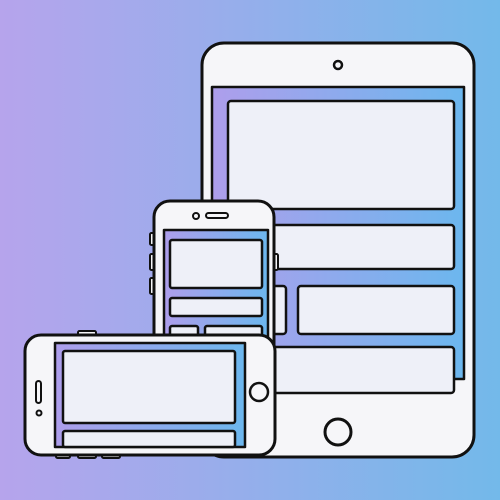 The width and height of the screenshot is (500, 500). What do you see at coordinates (196, 216) in the screenshot?
I see `phone-portrait-camera-icon` at bounding box center [196, 216].